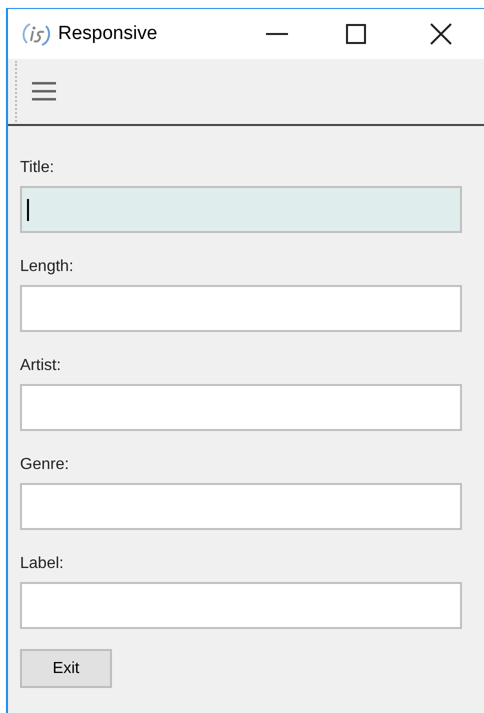 The width and height of the screenshot is (484, 713). What do you see at coordinates (41, 366) in the screenshot?
I see `field-label: Artist:` at bounding box center [41, 366].